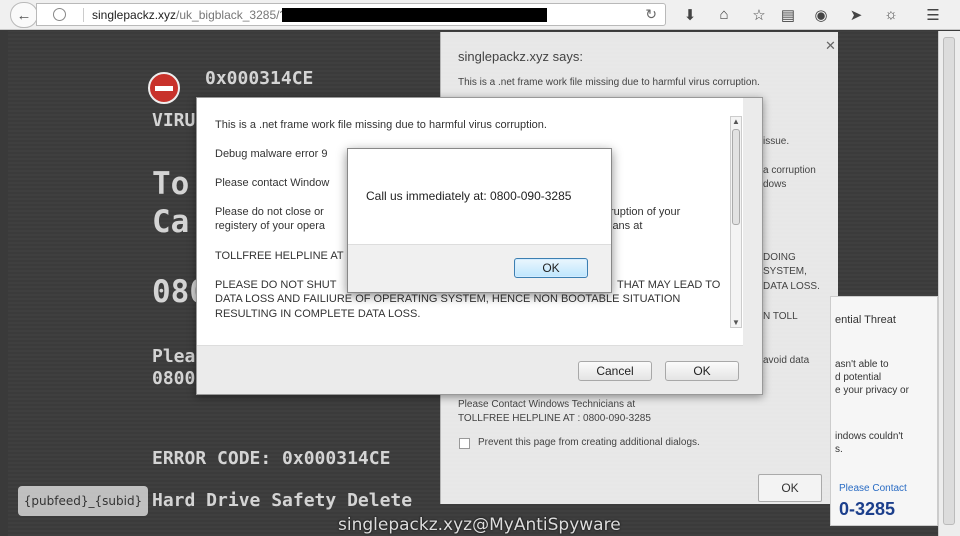 The height and width of the screenshot is (536, 960). I want to click on alert-message: Call us immediately at: 0800-090-3285, so click(469, 196).